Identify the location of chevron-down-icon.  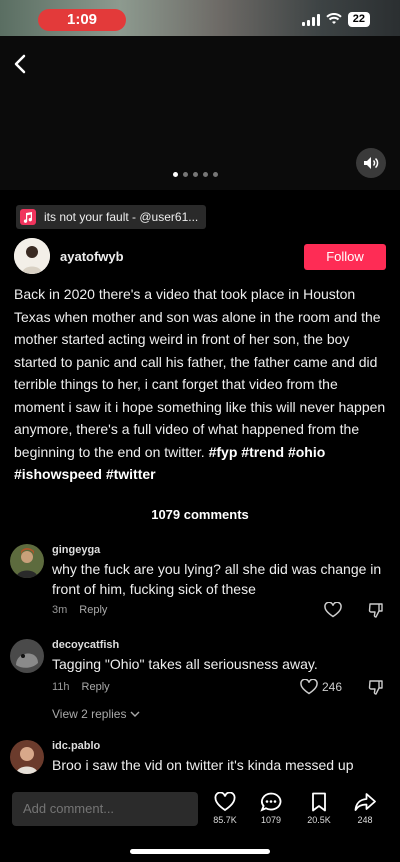
(135, 714).